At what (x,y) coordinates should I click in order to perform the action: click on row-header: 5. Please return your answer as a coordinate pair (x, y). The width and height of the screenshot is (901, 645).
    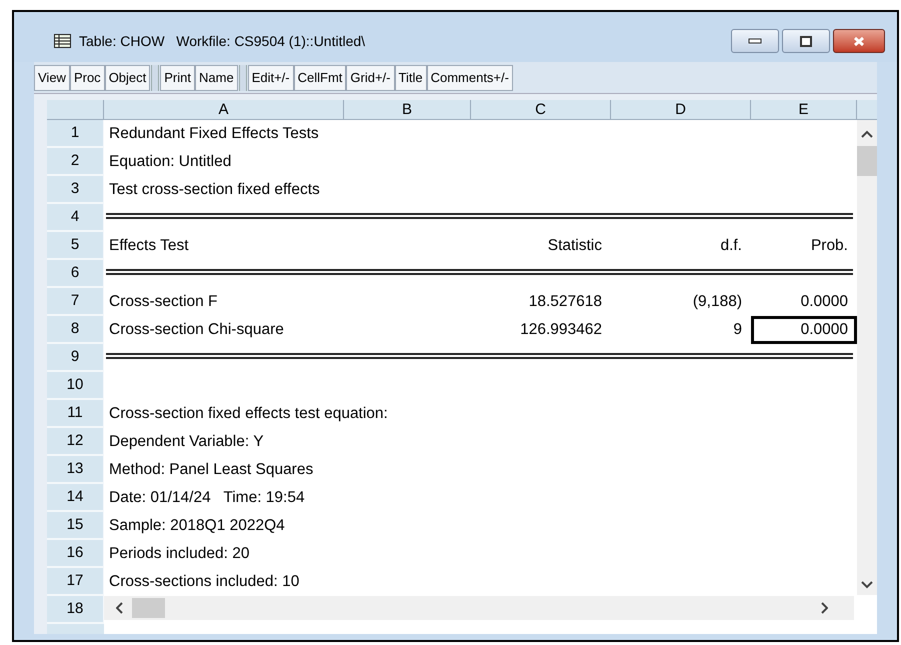
    Looking at the image, I should click on (75, 246).